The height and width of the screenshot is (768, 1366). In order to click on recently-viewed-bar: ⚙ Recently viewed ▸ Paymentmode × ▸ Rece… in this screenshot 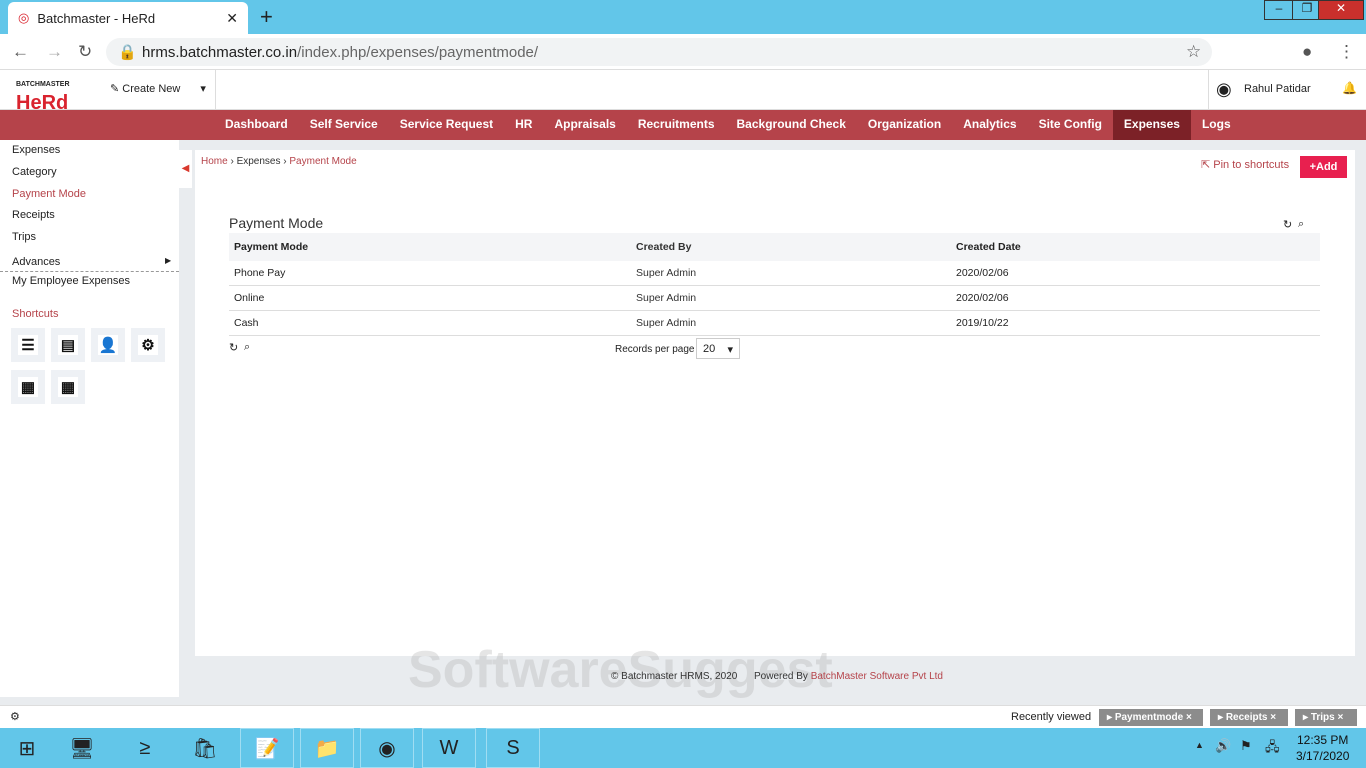, I will do `click(683, 716)`.